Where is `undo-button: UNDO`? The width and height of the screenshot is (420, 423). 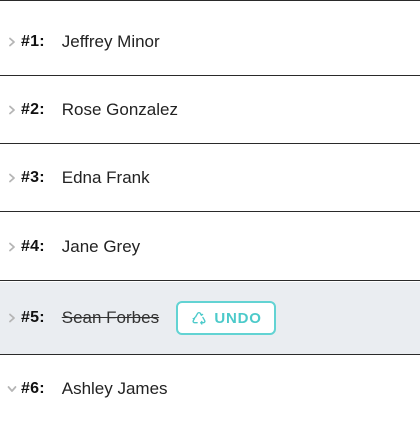
undo-button: UNDO is located at coordinates (226, 318).